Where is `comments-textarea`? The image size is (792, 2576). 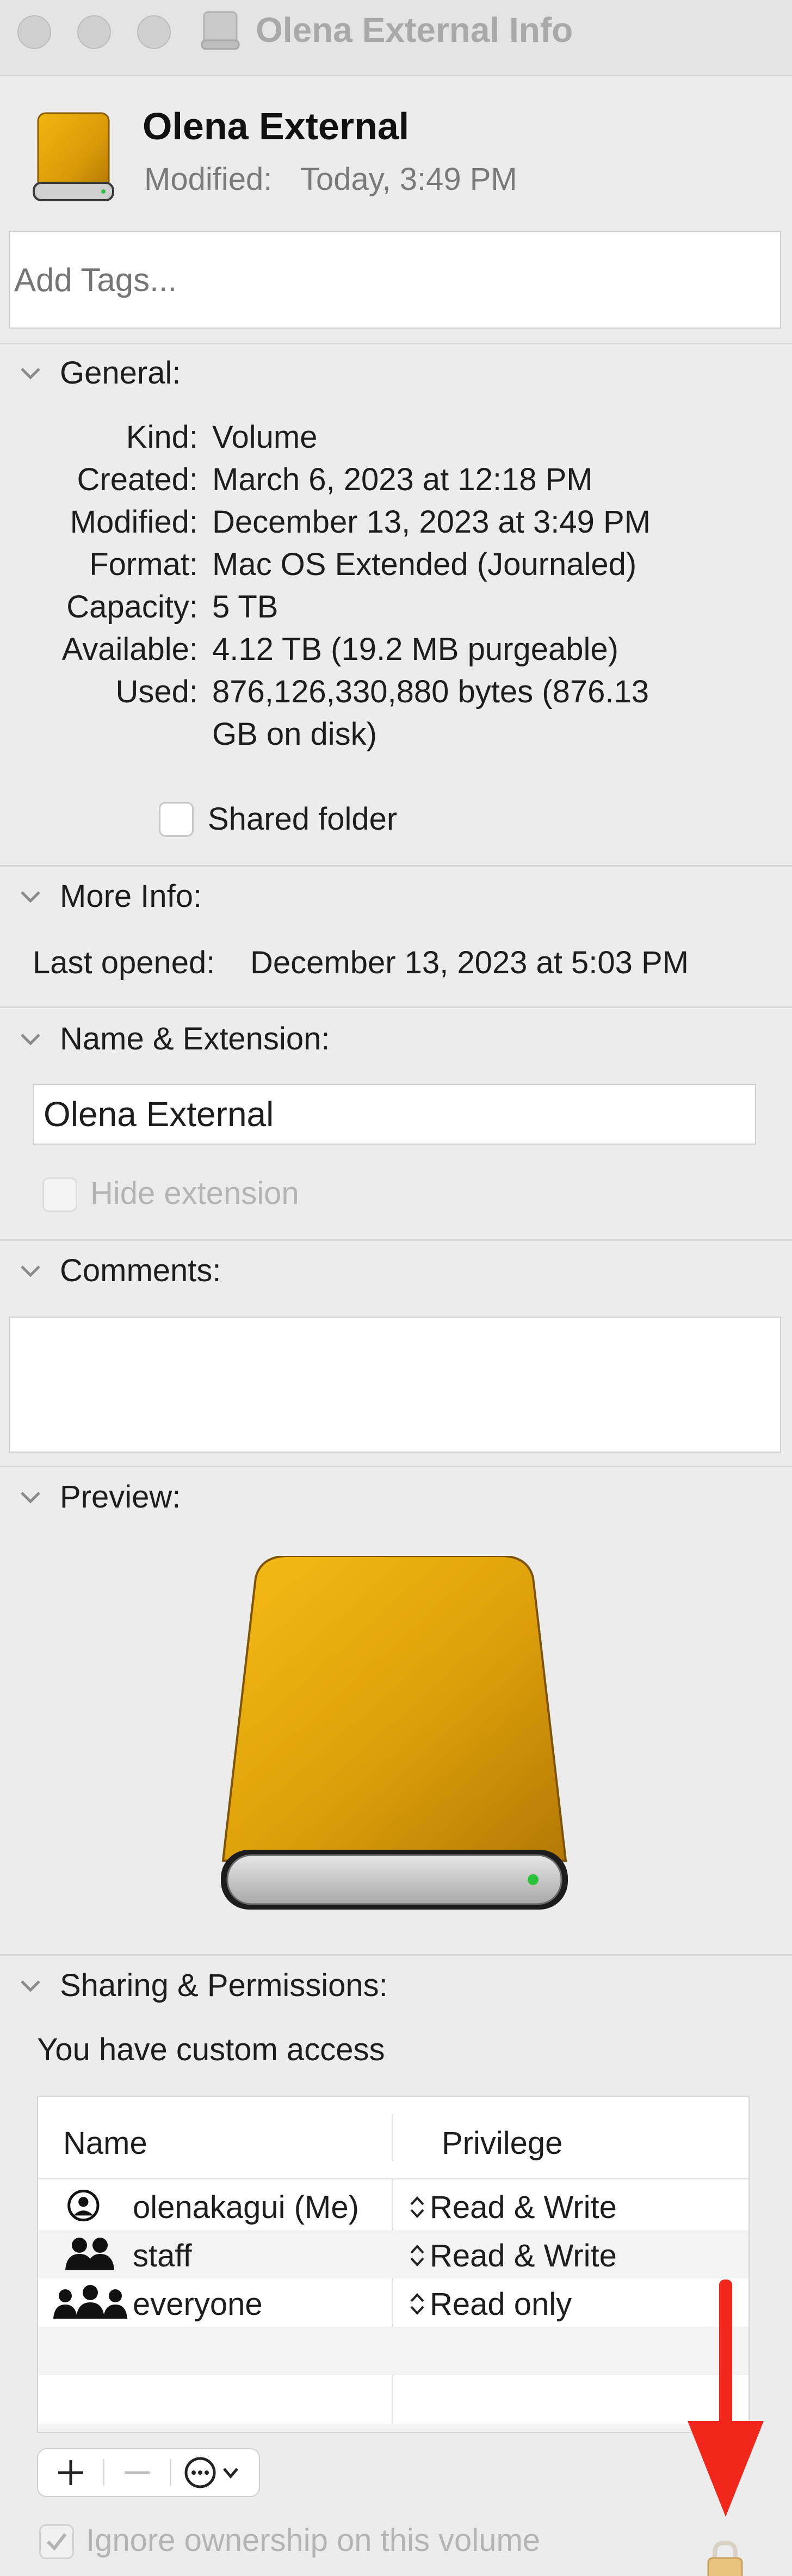
comments-textarea is located at coordinates (395, 1385).